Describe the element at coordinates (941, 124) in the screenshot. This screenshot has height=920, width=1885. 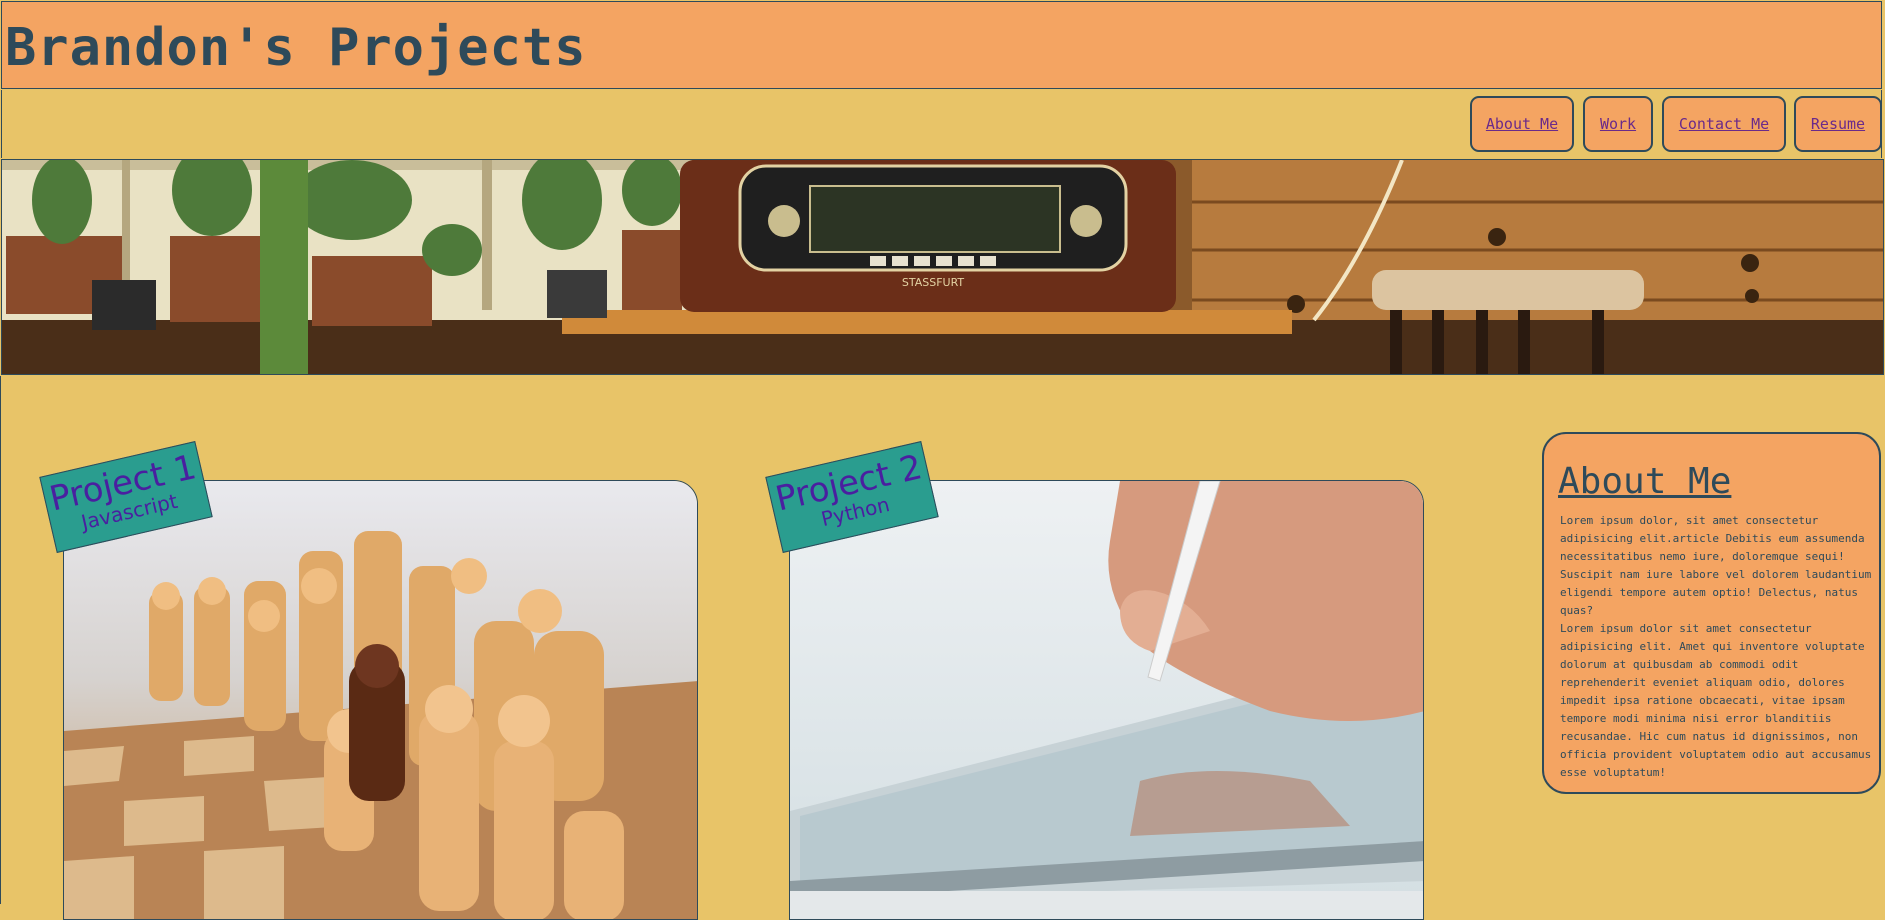
I see `navbar: About Me Work Contact Me Resume` at that location.